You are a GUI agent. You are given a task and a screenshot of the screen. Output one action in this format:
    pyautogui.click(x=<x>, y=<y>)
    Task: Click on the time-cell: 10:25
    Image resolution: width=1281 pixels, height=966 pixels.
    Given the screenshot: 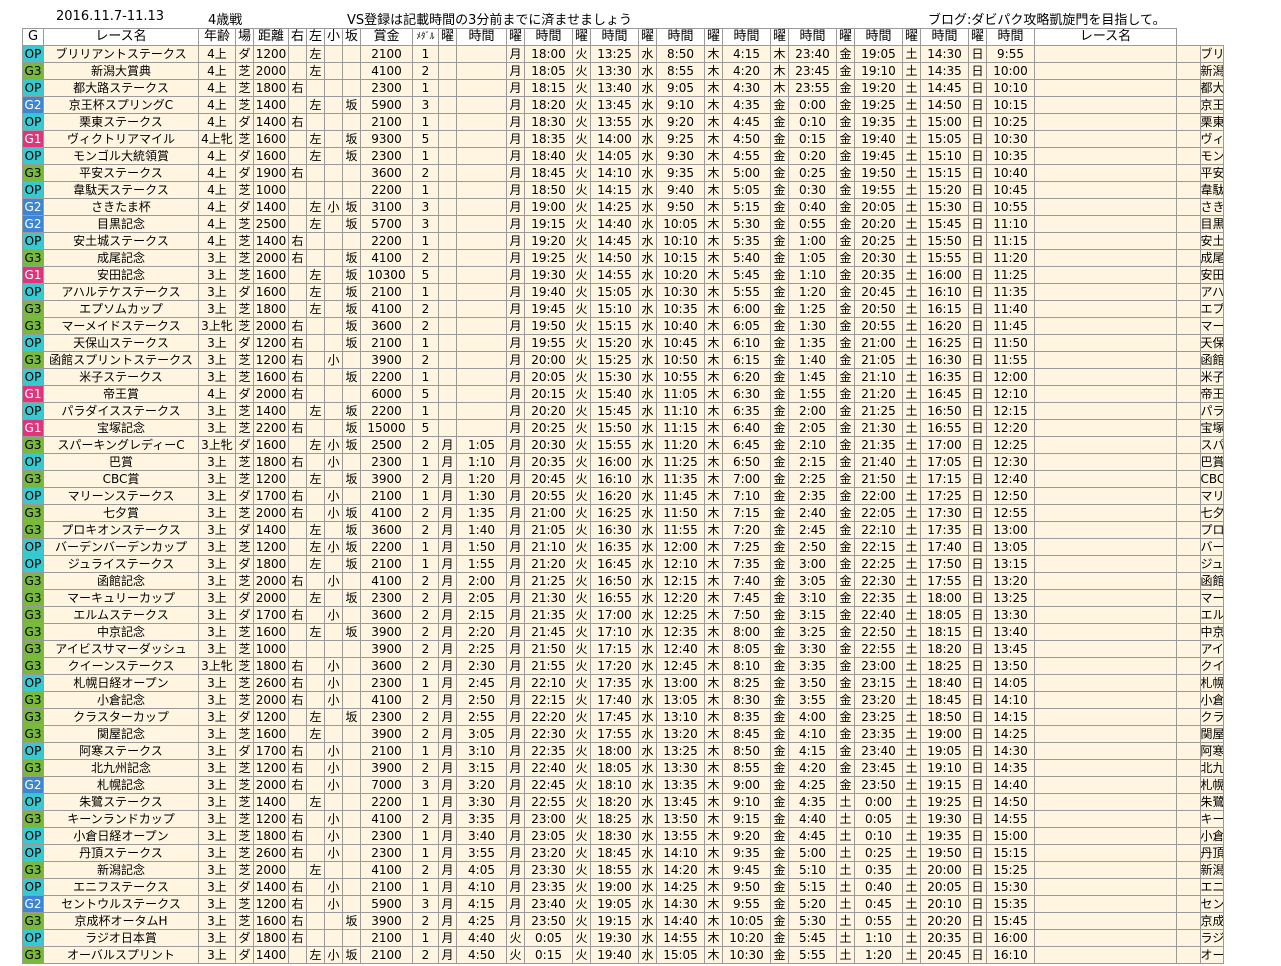 What is the action you would take?
    pyautogui.click(x=1010, y=122)
    